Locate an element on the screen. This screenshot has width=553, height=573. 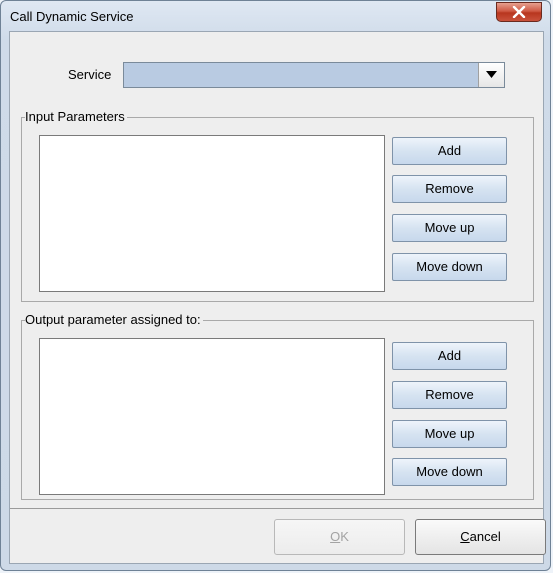
close-button is located at coordinates (519, 12).